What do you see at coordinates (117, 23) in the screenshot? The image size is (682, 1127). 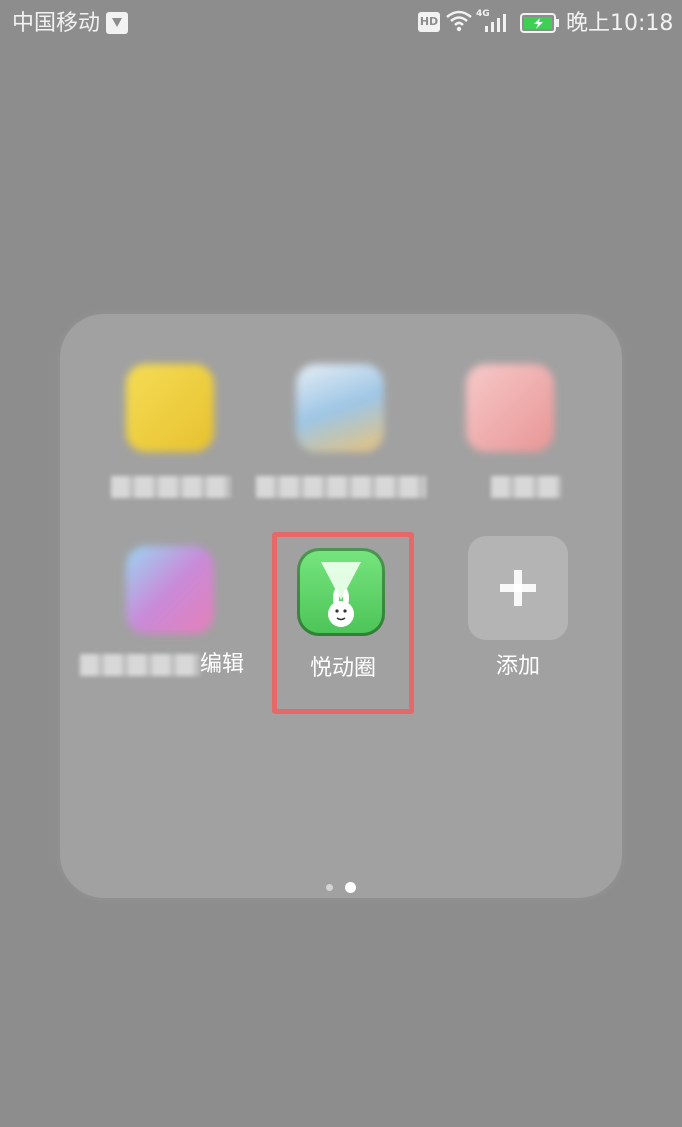 I see `sim-icon` at bounding box center [117, 23].